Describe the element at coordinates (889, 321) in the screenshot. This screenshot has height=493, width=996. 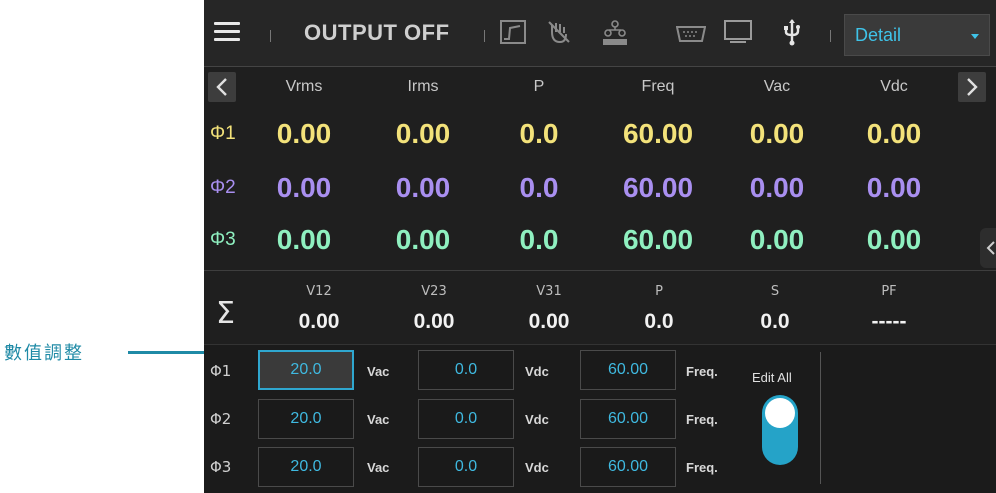
I see `sum-value-pf: -----` at that location.